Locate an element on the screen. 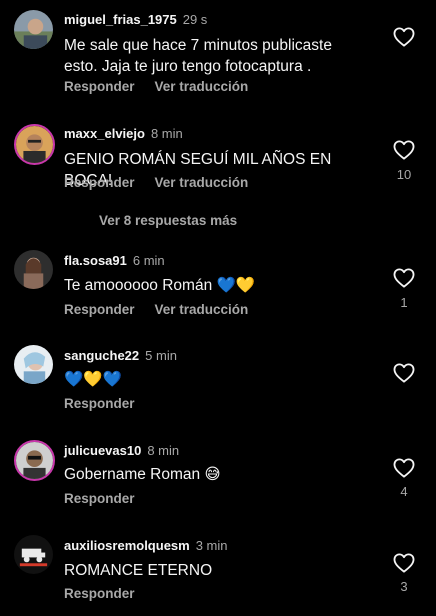 This screenshot has width=436, height=616. comment-item: sanguche22 5 min 💙💛💙 Responder is located at coordinates (218, 381).